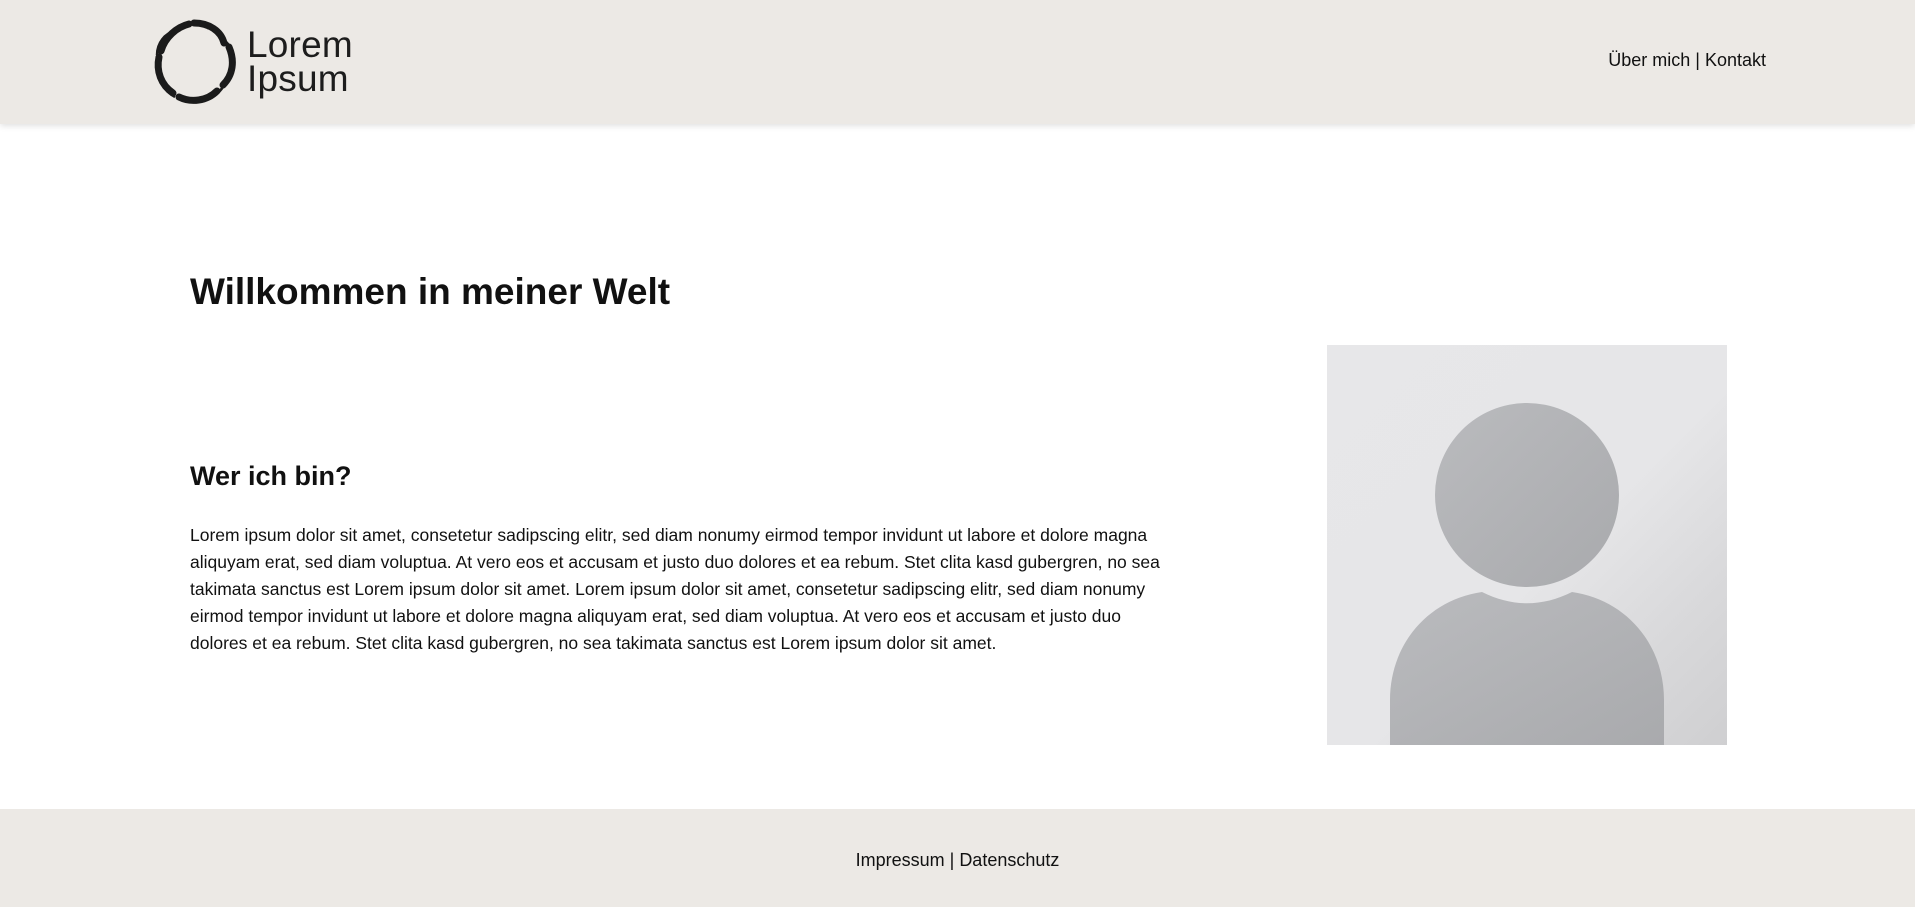 The height and width of the screenshot is (907, 1915). Describe the element at coordinates (1649, 60) in the screenshot. I see `nav-link-about: Über mich` at that location.